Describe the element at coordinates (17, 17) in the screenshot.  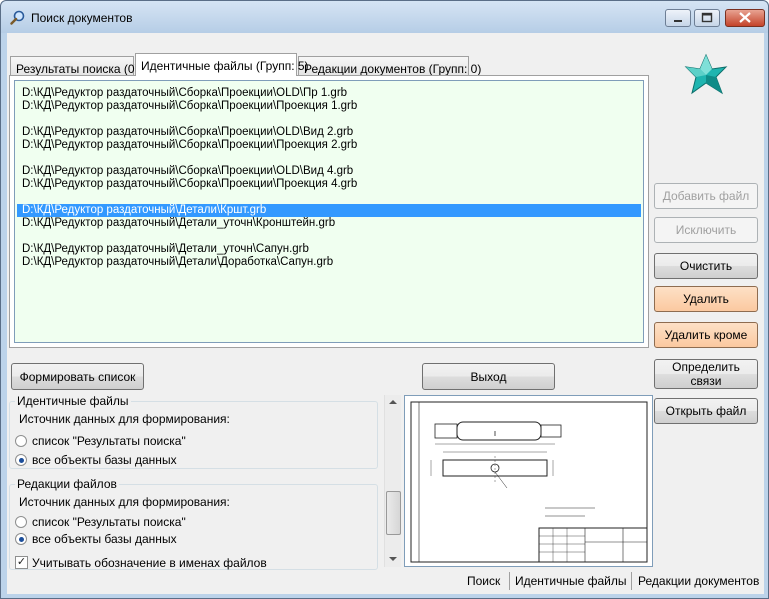
I see `search-icon` at that location.